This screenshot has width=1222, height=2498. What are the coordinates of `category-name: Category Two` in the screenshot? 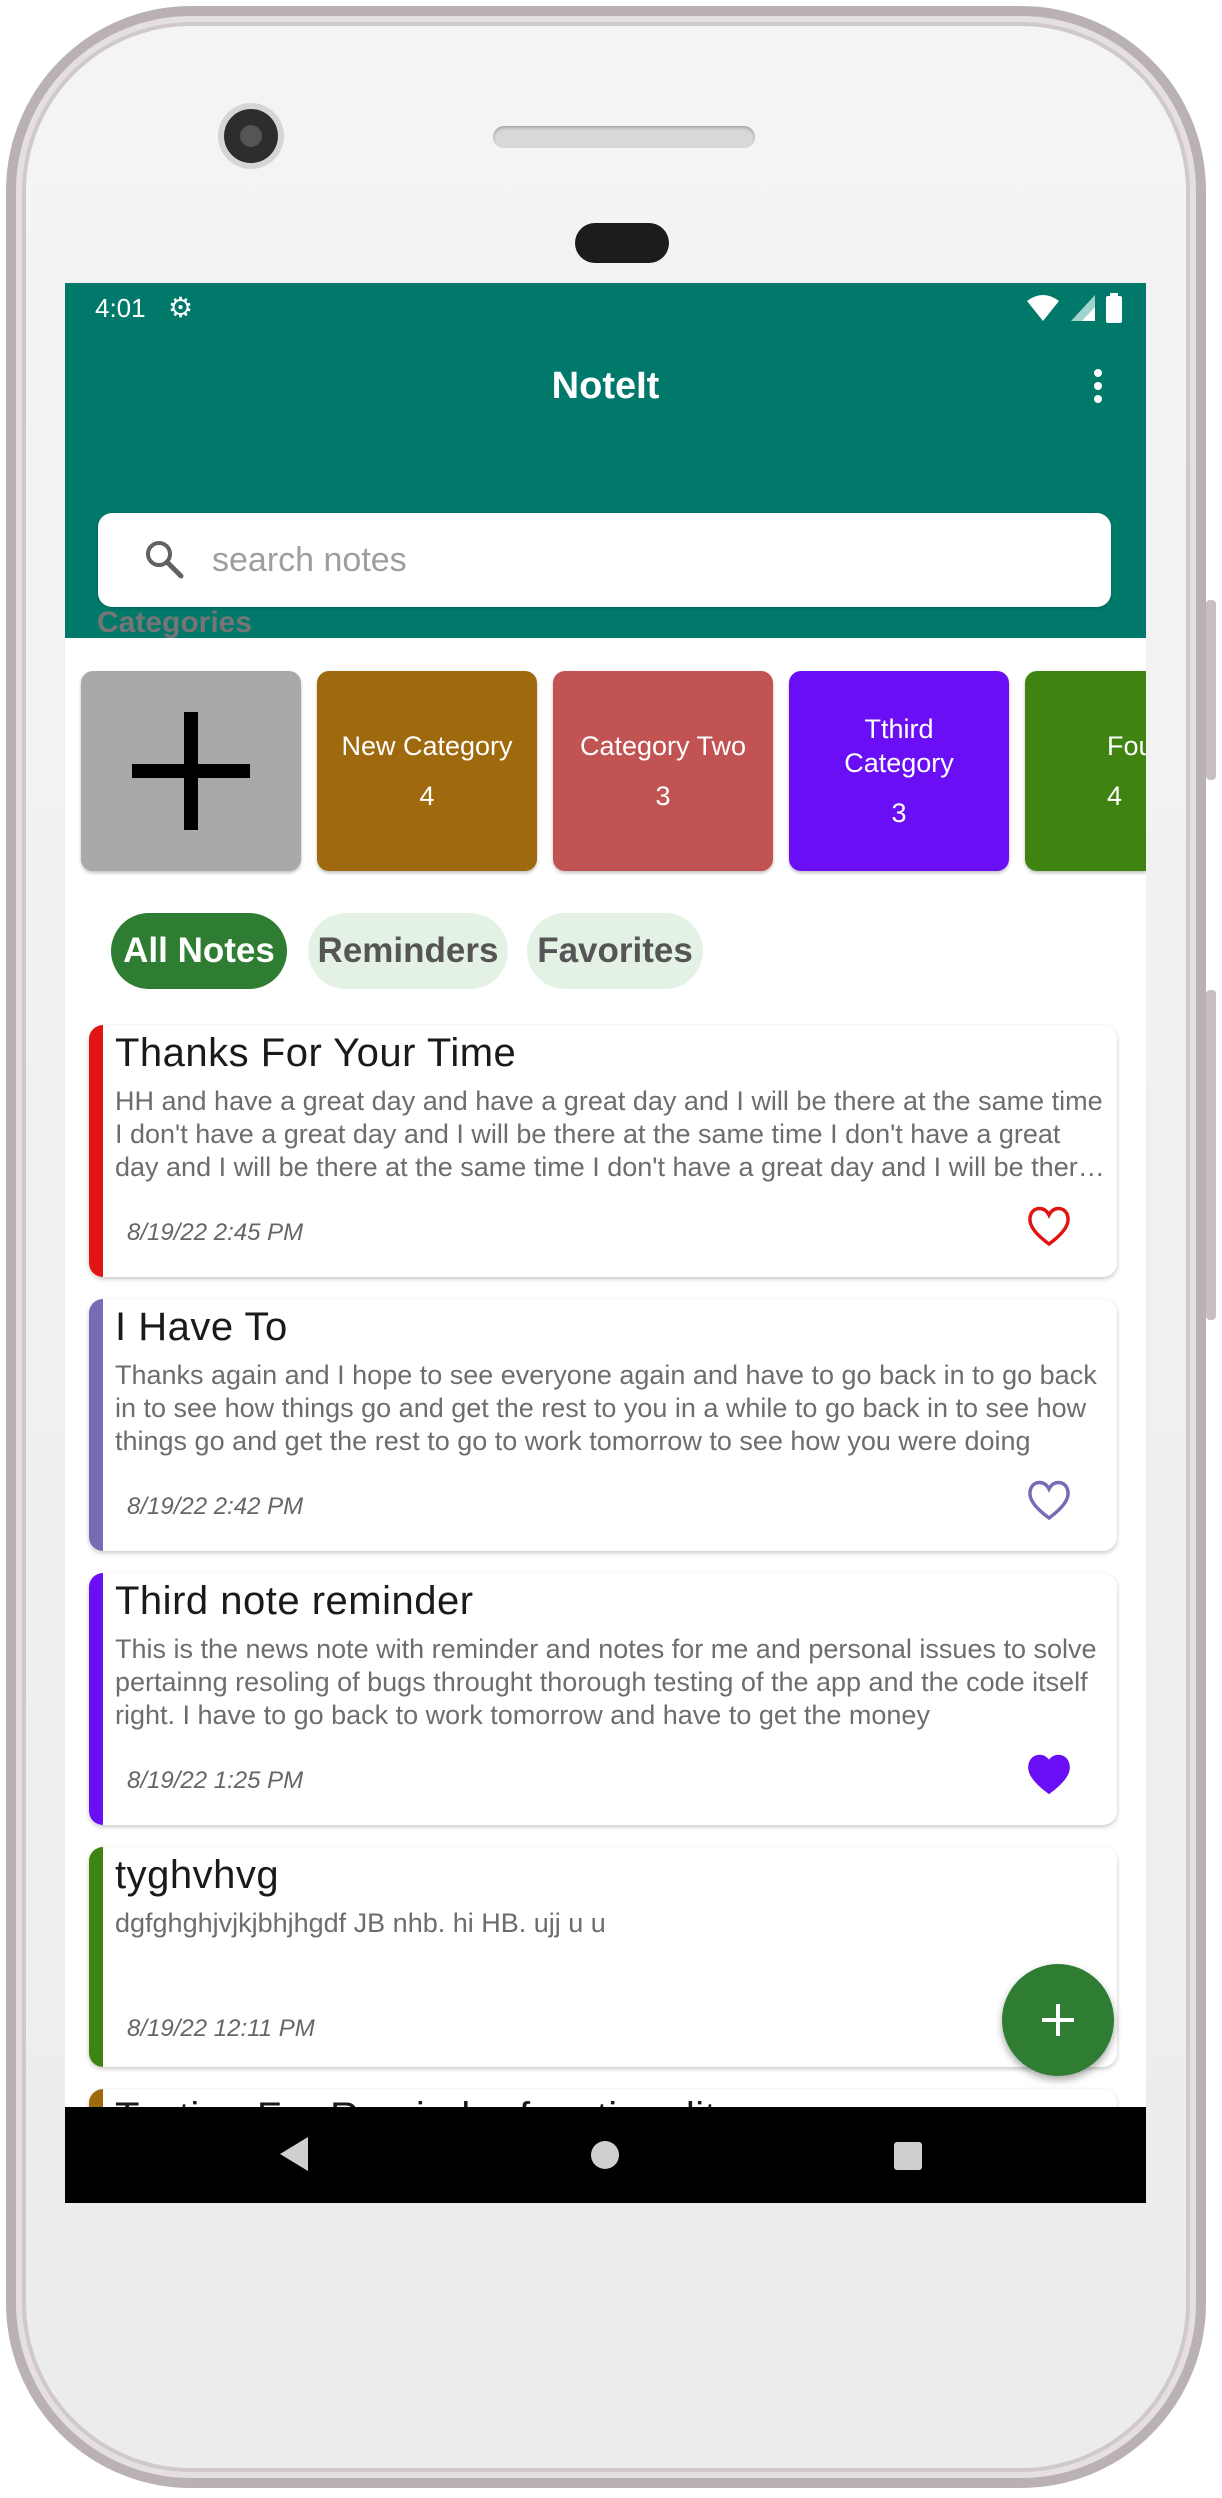 It's located at (663, 746).